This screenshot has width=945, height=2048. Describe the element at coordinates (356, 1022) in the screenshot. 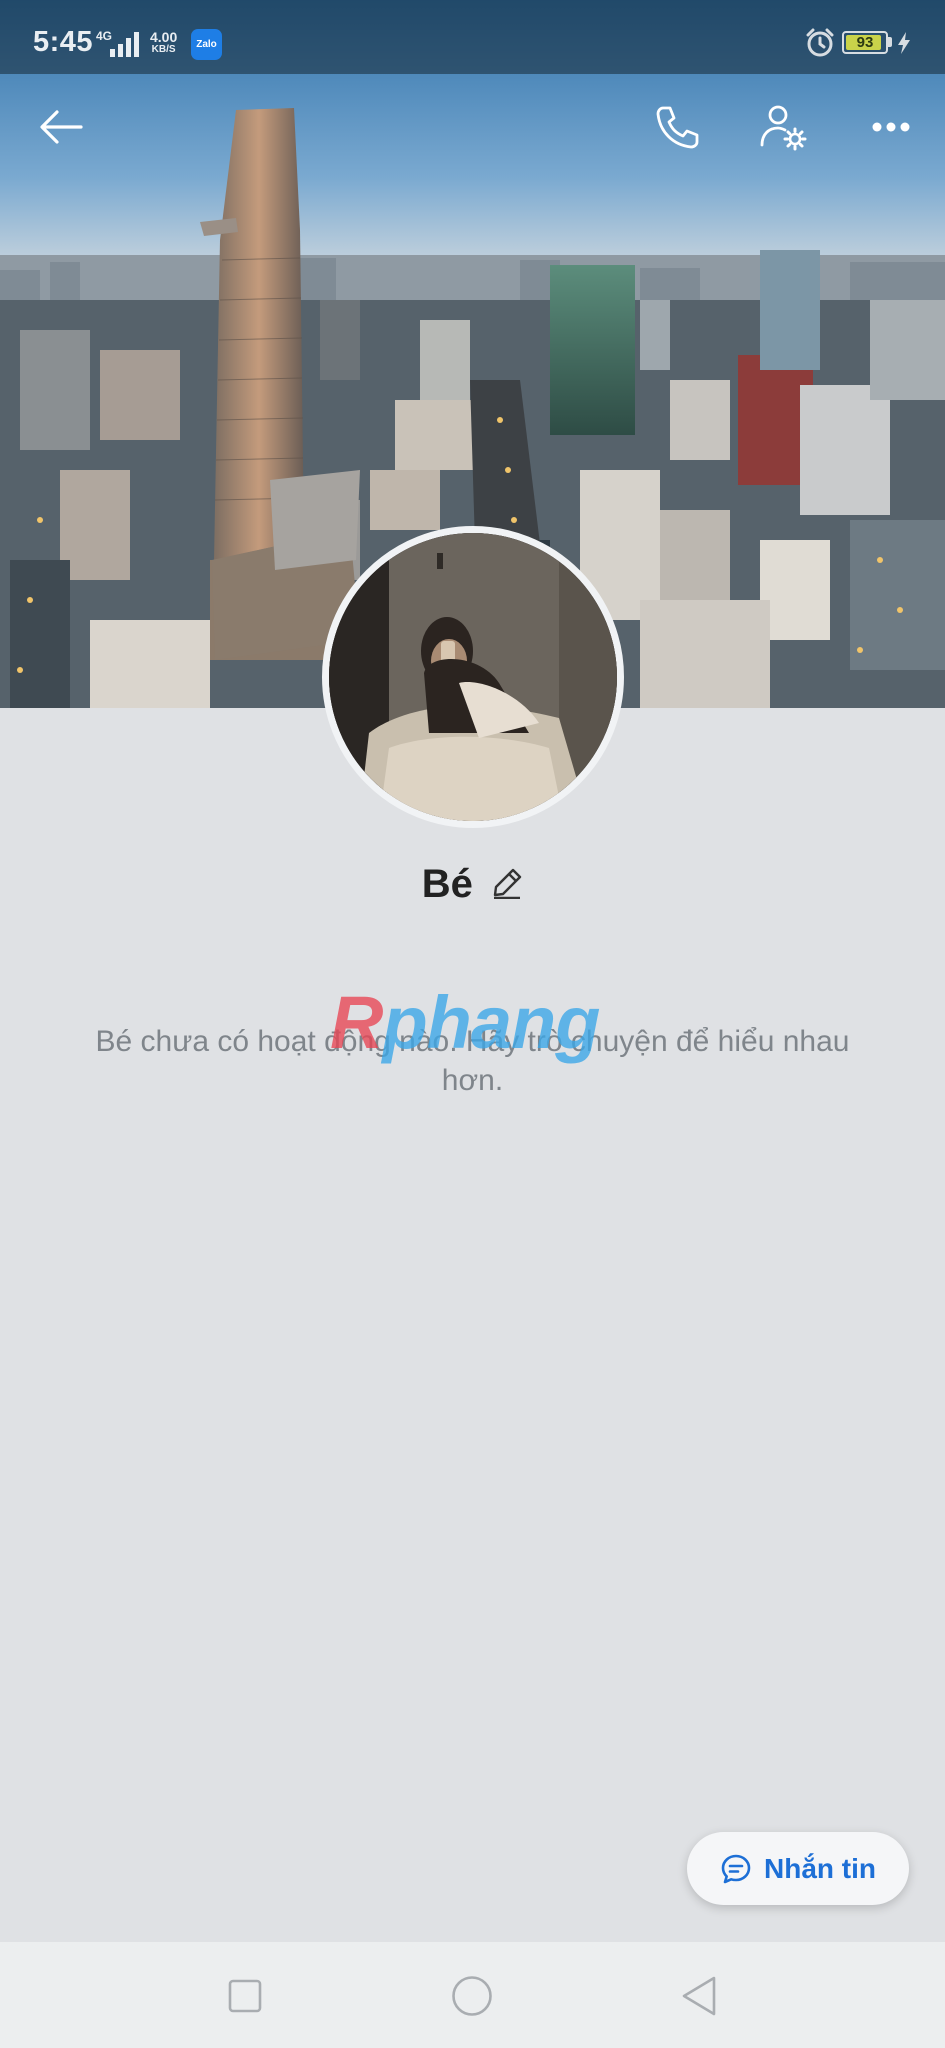

I see `watermark-first-letter: R` at that location.